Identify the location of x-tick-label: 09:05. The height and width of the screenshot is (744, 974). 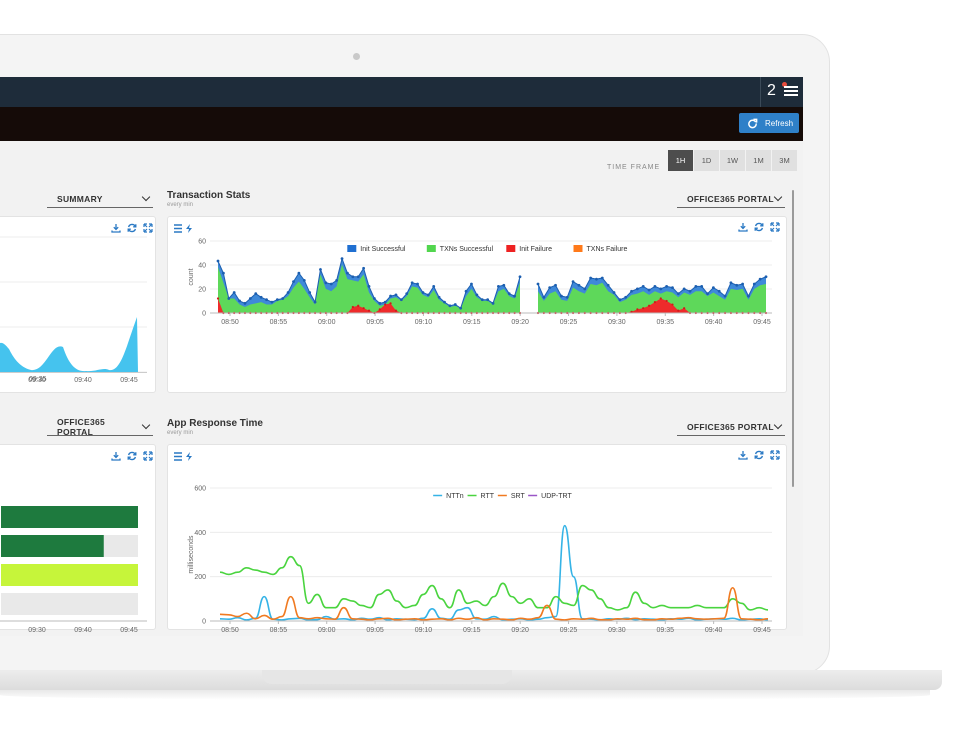
(375, 322).